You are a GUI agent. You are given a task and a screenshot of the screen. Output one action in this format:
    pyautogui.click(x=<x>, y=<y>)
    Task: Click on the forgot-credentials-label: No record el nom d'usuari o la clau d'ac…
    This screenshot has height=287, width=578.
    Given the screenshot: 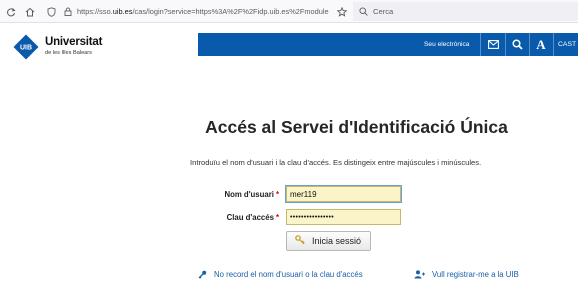 What is the action you would take?
    pyautogui.click(x=288, y=274)
    